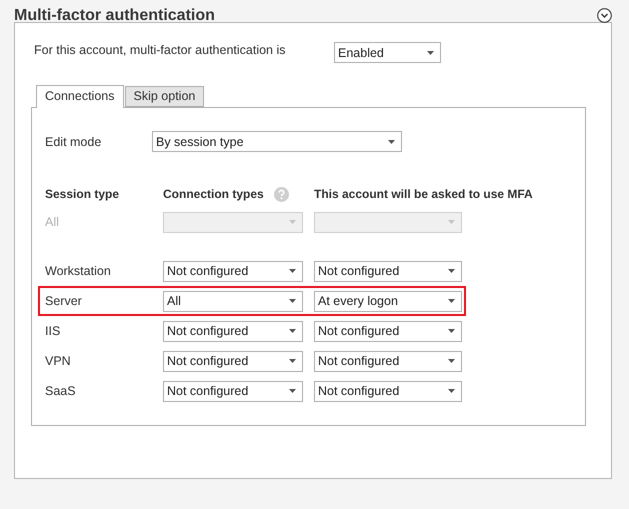 This screenshot has width=629, height=509. What do you see at coordinates (61, 391) in the screenshot?
I see `session-type: SaaS` at bounding box center [61, 391].